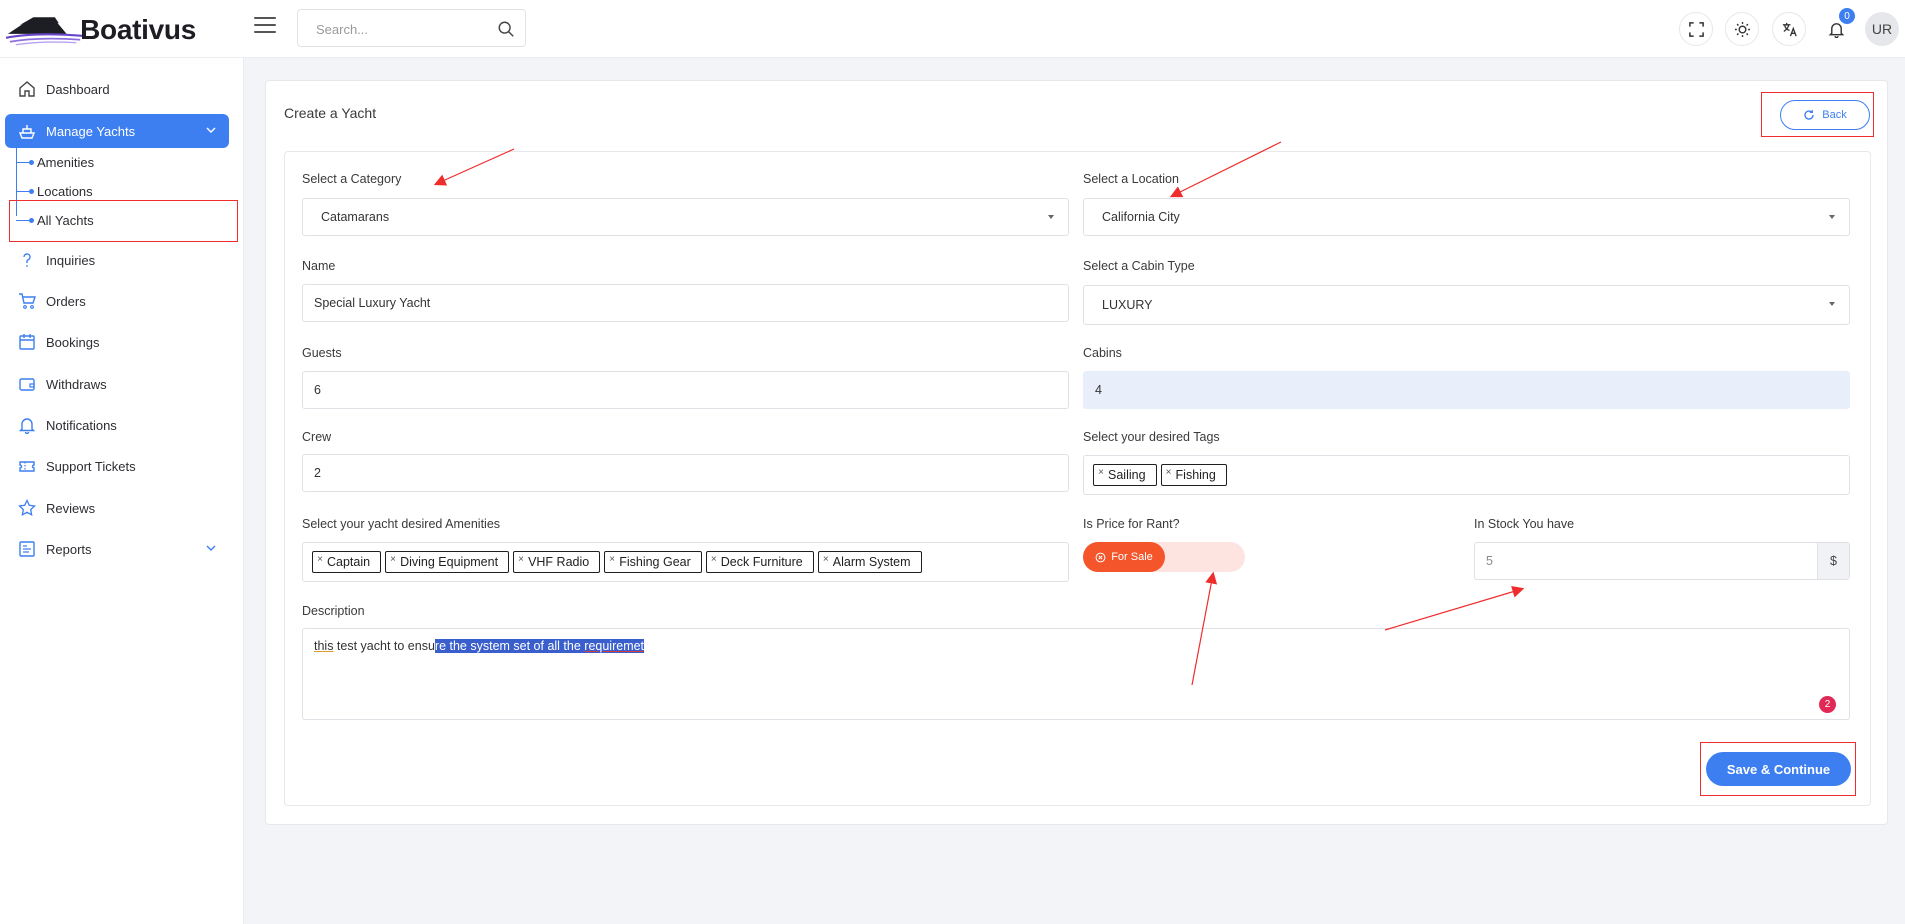  Describe the element at coordinates (685, 390) in the screenshot. I see `guests-input: 6` at that location.